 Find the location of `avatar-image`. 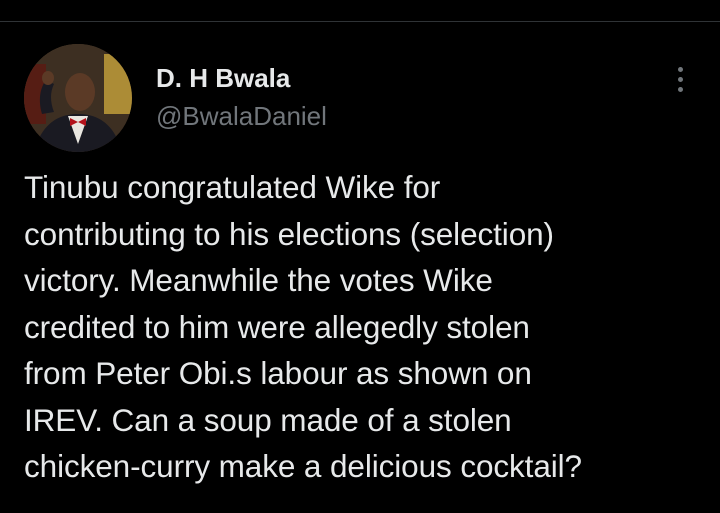

avatar-image is located at coordinates (78, 98).